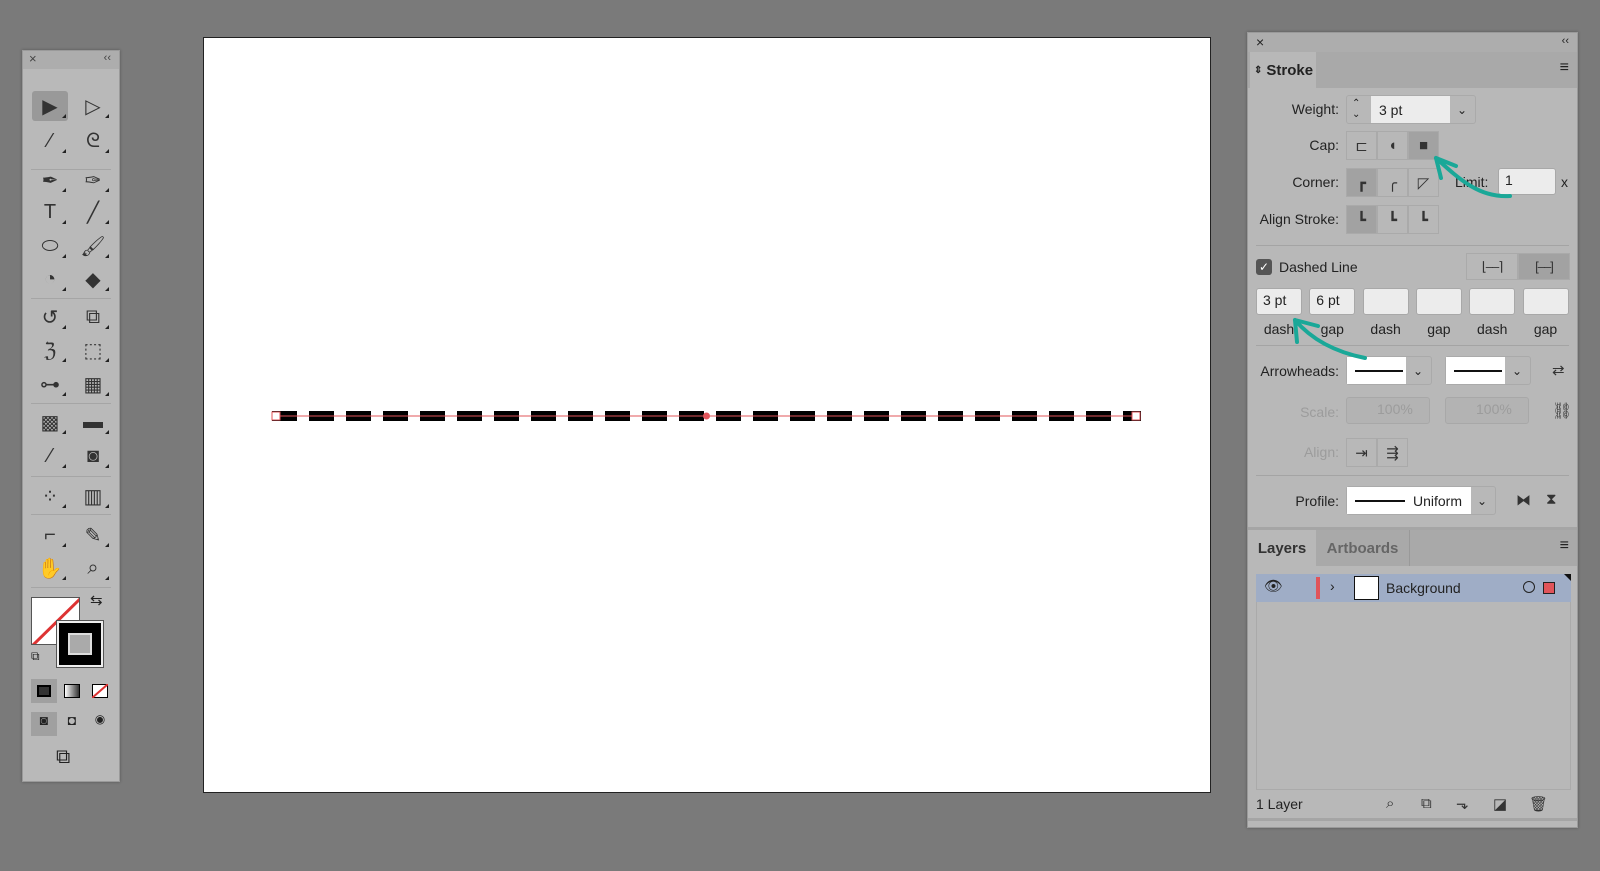  What do you see at coordinates (93, 279) in the screenshot?
I see `eraser-tool-icon: ◆` at bounding box center [93, 279].